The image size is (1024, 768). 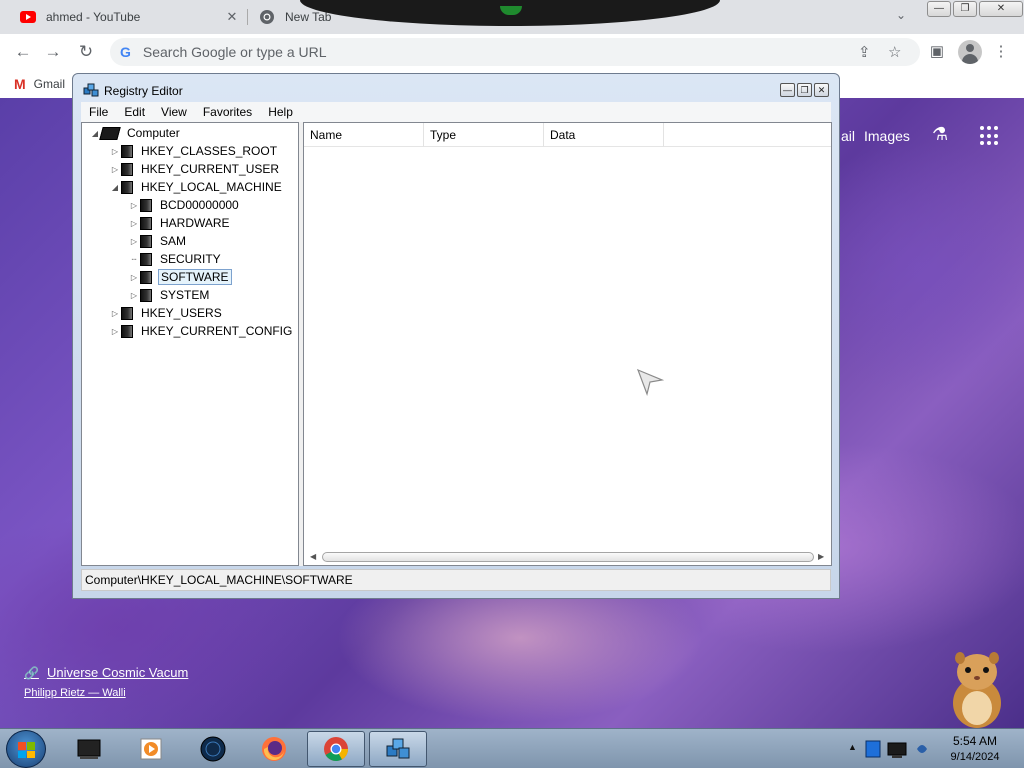 I want to click on menu-view: View, so click(x=174, y=112).